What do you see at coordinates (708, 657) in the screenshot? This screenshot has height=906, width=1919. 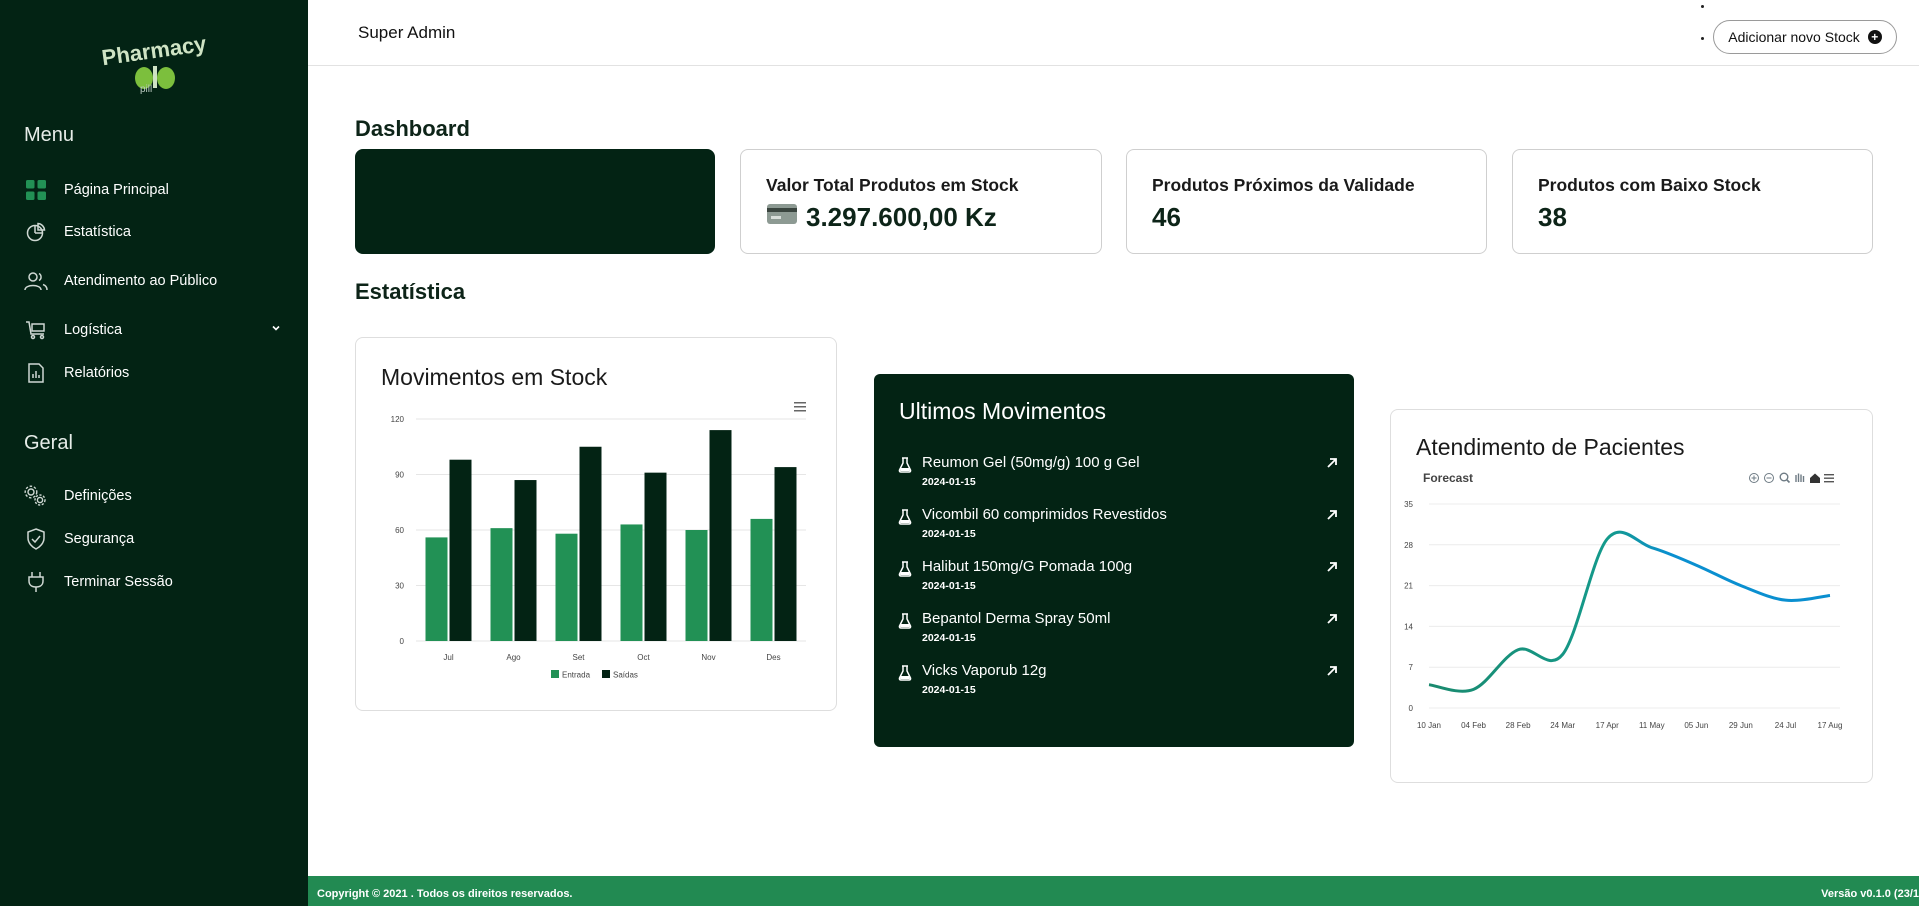 I see `x-tick-label: Nov` at bounding box center [708, 657].